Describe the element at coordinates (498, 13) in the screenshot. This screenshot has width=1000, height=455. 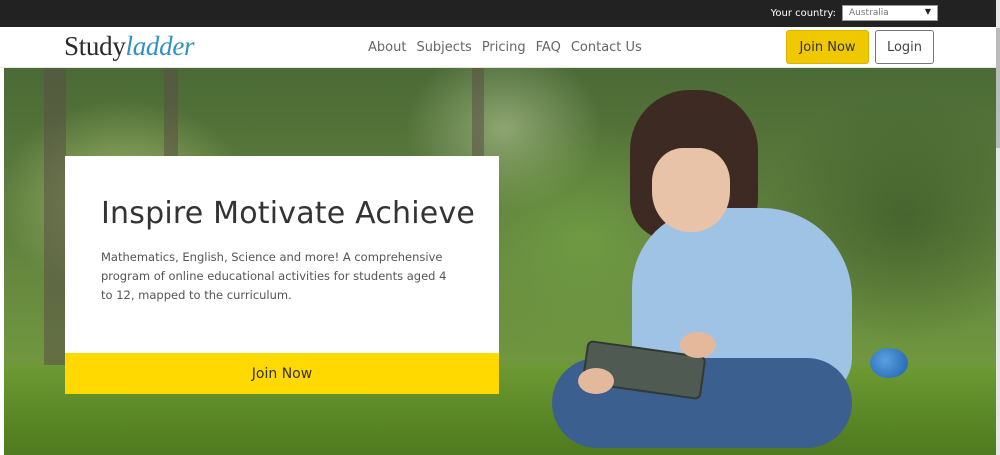
I see `top-bar: Your country: Australia ▼` at that location.